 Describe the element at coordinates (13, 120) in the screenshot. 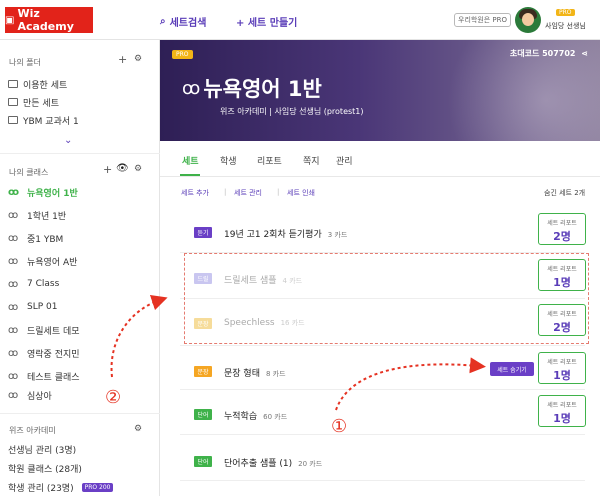

I see `folder-icon` at that location.